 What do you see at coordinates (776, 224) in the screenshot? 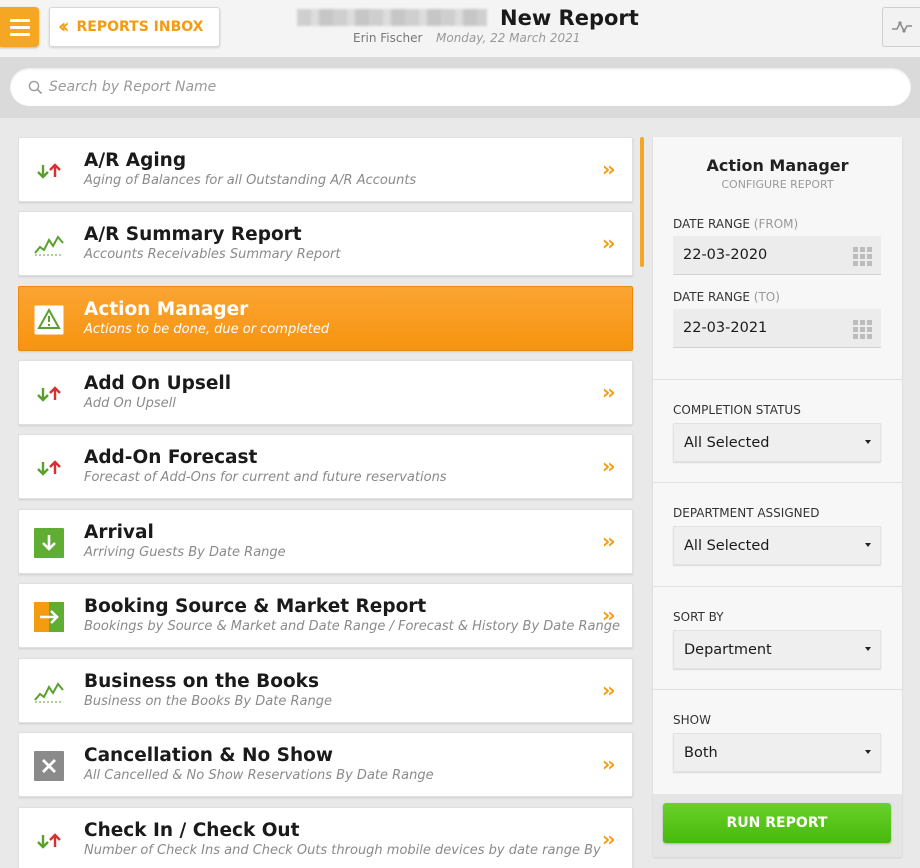
I see `date-from-hint: (FROM)` at bounding box center [776, 224].